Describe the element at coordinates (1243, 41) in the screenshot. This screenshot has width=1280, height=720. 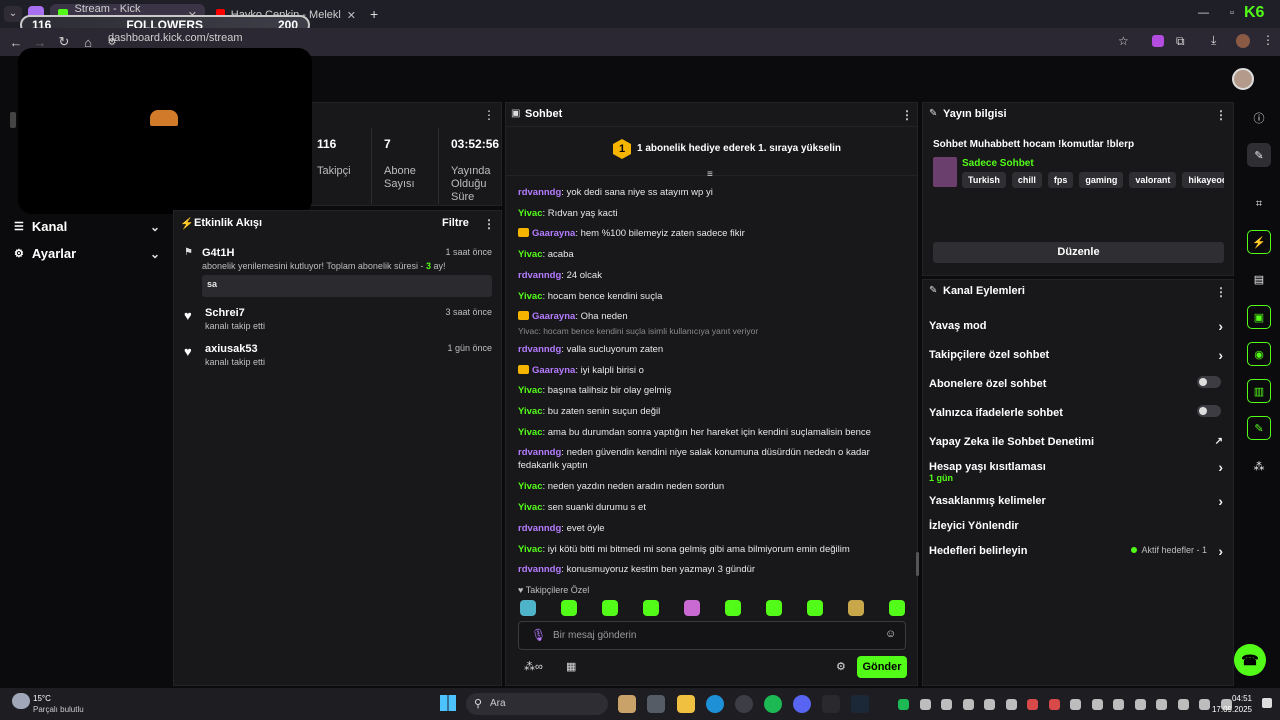
I see `avatar` at that location.